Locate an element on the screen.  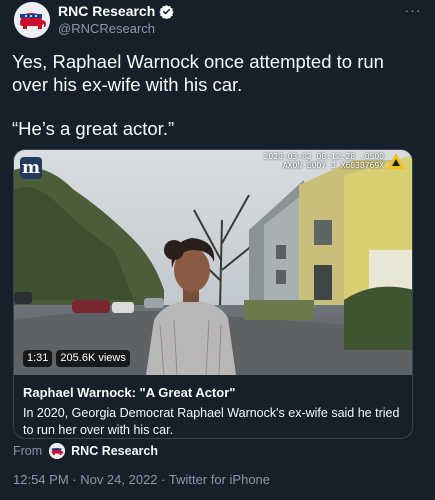
author-avatar is located at coordinates (32, 20).